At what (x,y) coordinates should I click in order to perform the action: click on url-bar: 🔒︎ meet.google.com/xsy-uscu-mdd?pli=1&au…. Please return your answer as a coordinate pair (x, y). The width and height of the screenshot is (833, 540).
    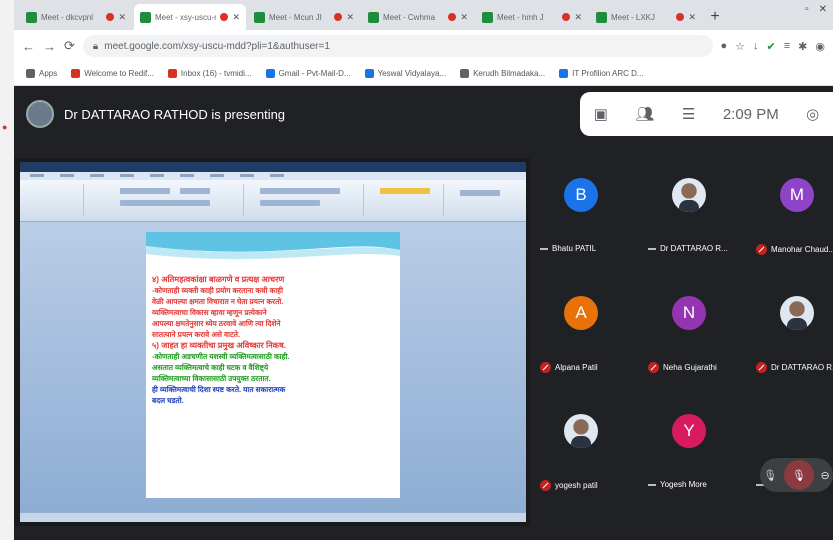
    Looking at the image, I should click on (397, 46).